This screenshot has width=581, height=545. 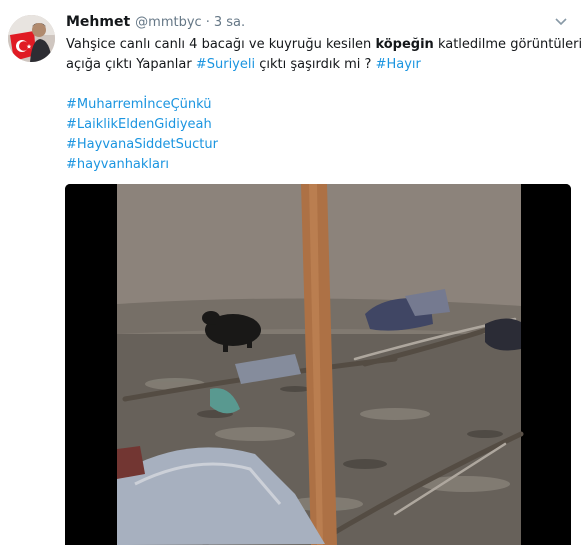 I want to click on hashtag-link: #LaiklikEldenGidiyeah, so click(x=139, y=124).